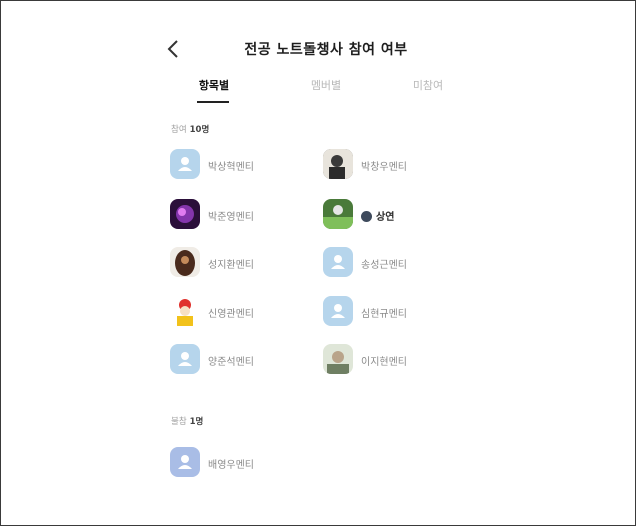 The height and width of the screenshot is (526, 636). I want to click on member-item: 이지현멘티, so click(398, 360).